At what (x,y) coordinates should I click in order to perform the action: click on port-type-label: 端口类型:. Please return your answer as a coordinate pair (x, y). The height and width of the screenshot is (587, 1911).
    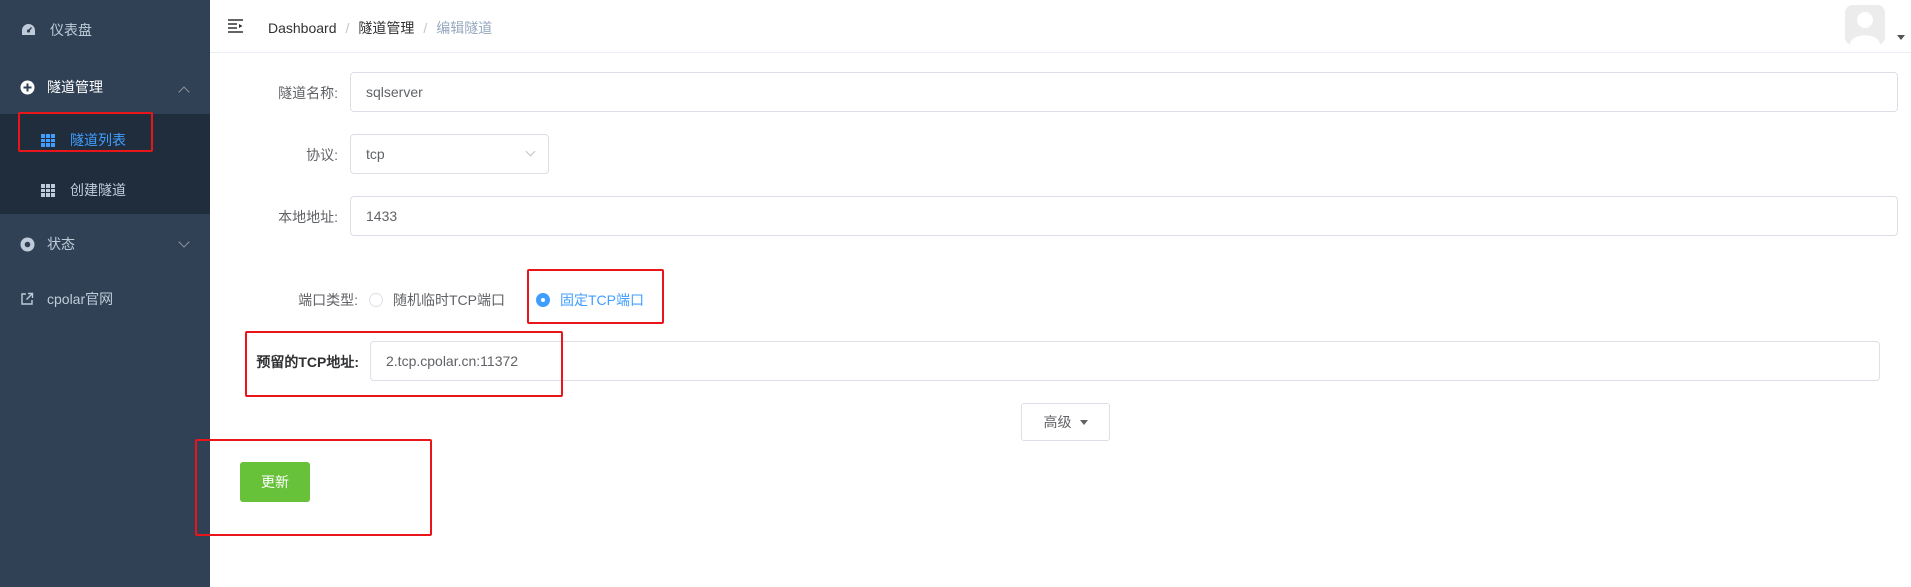
    Looking at the image, I should click on (328, 300).